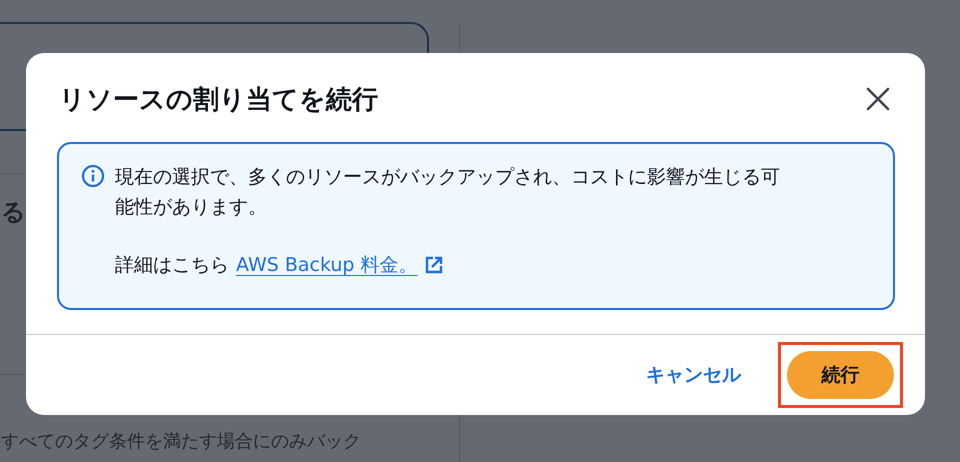 The image size is (960, 462). I want to click on continue-button: 続行, so click(840, 375).